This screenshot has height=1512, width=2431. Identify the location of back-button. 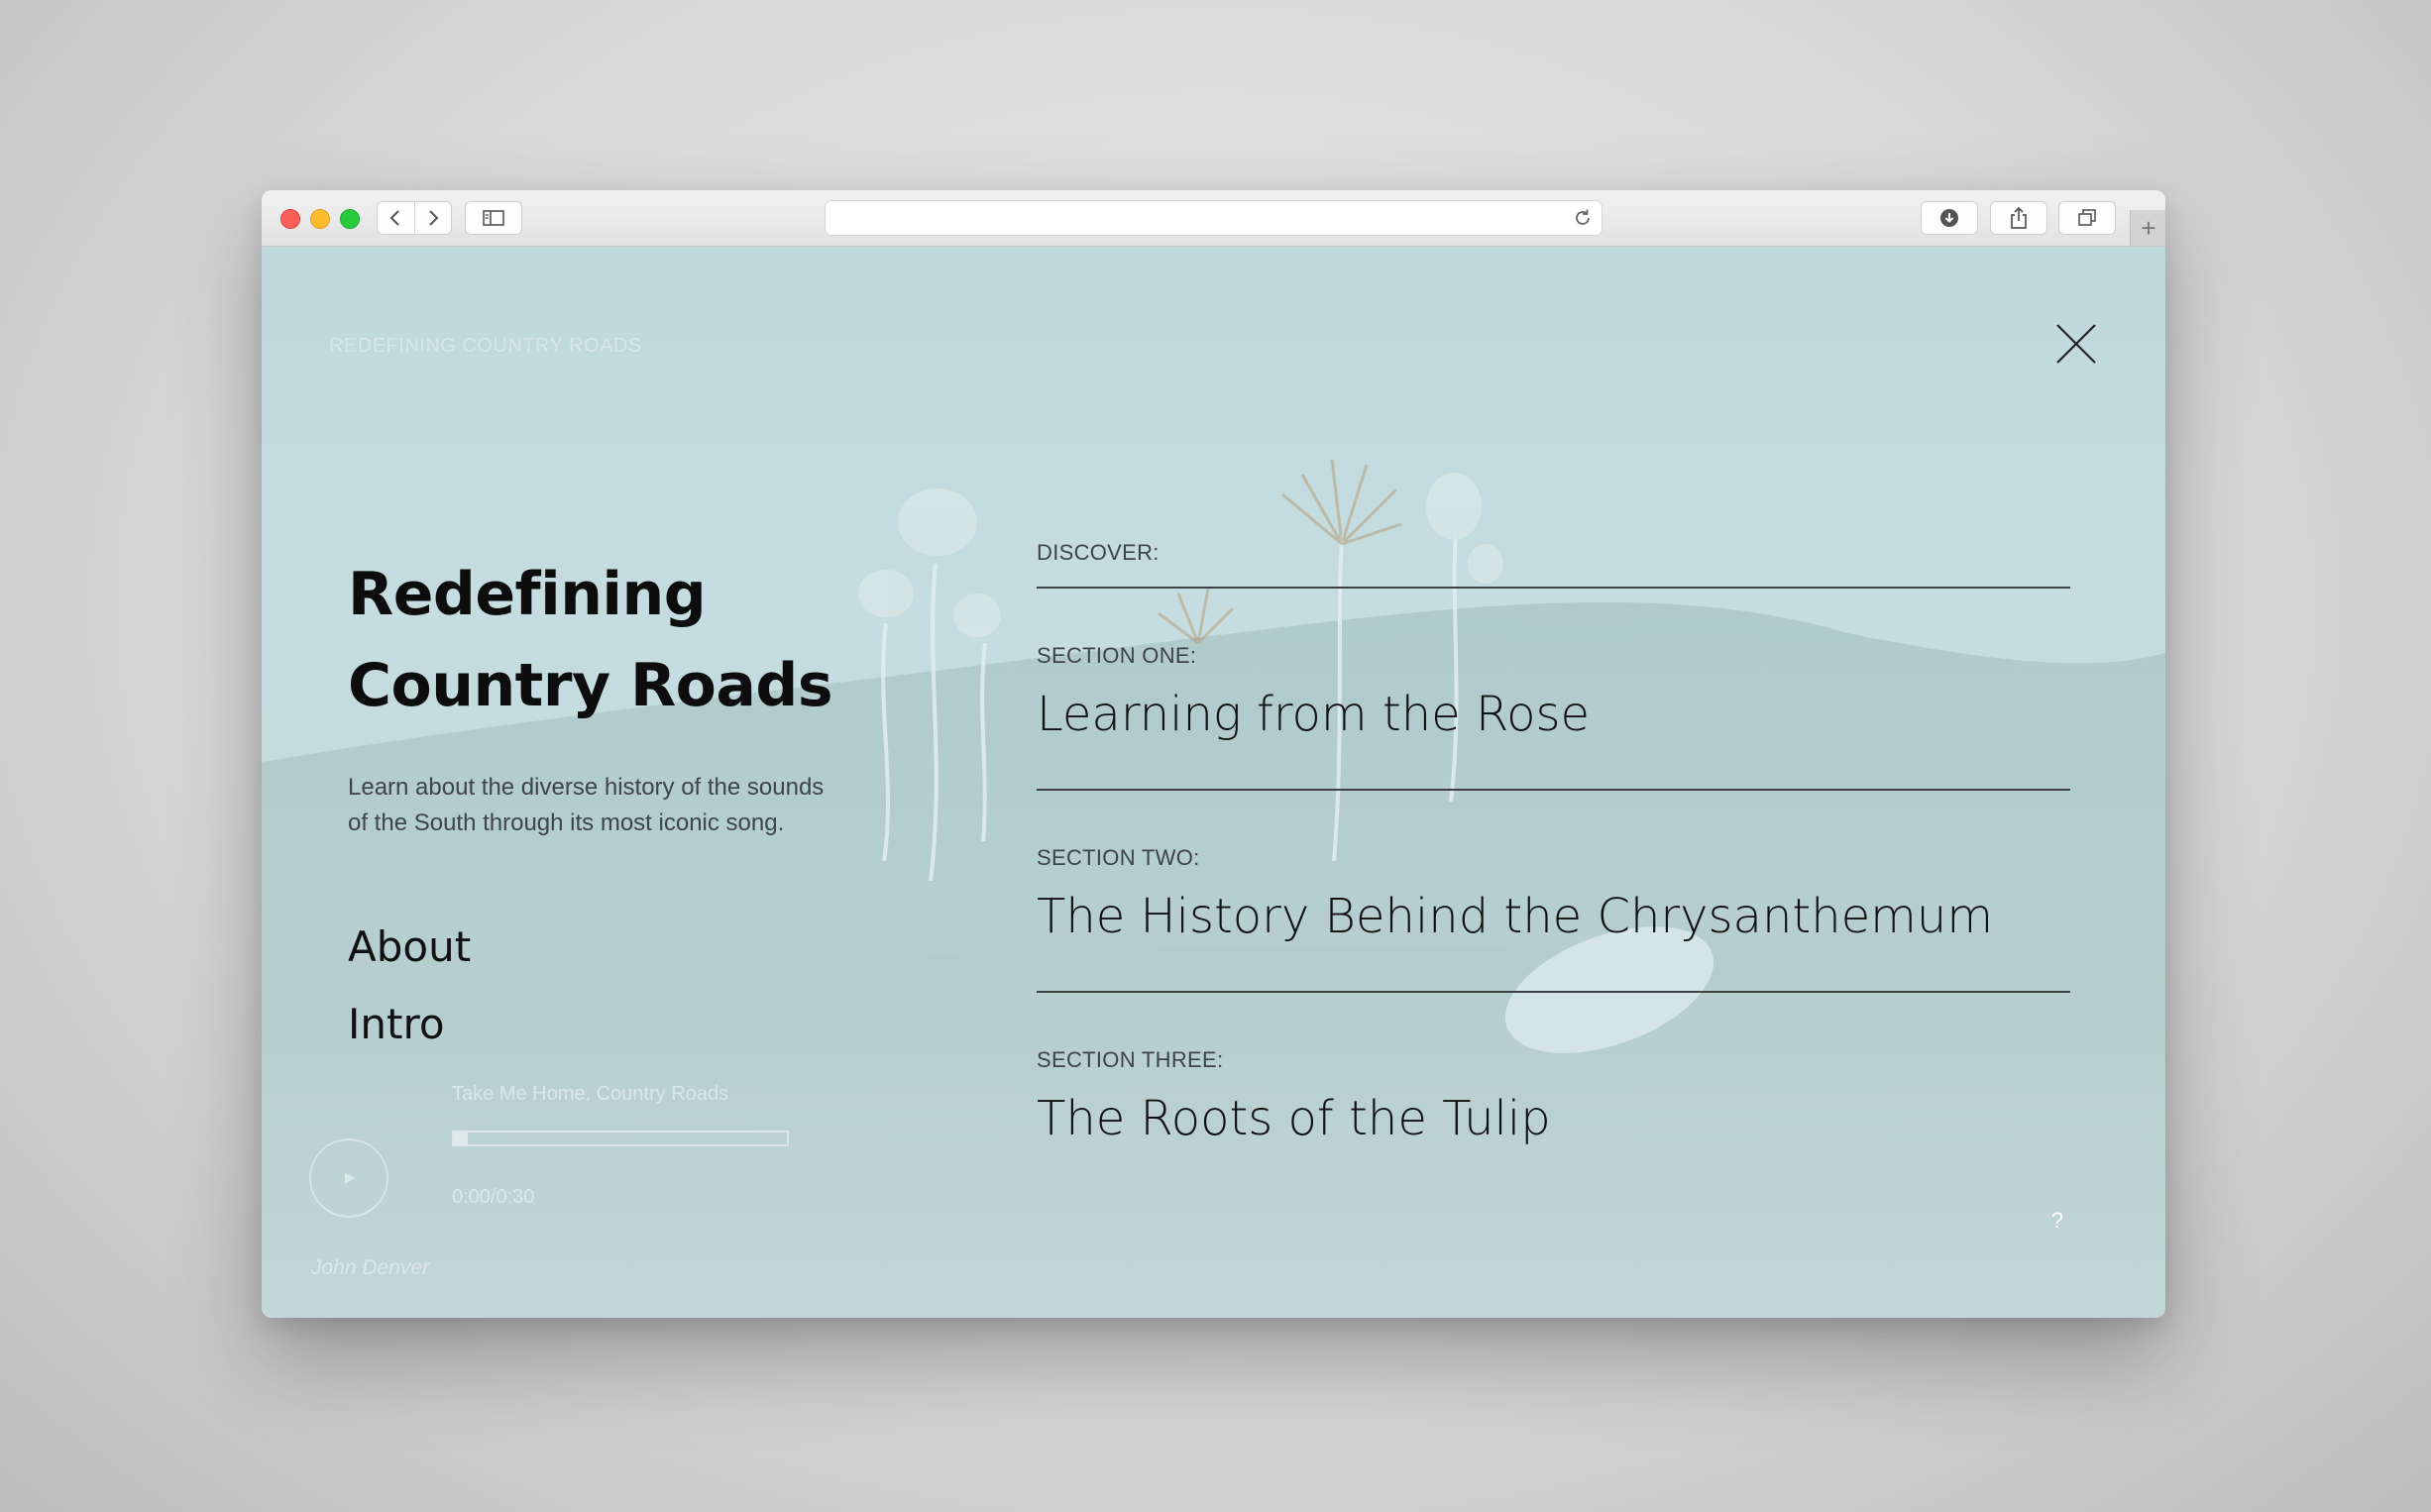
(396, 218).